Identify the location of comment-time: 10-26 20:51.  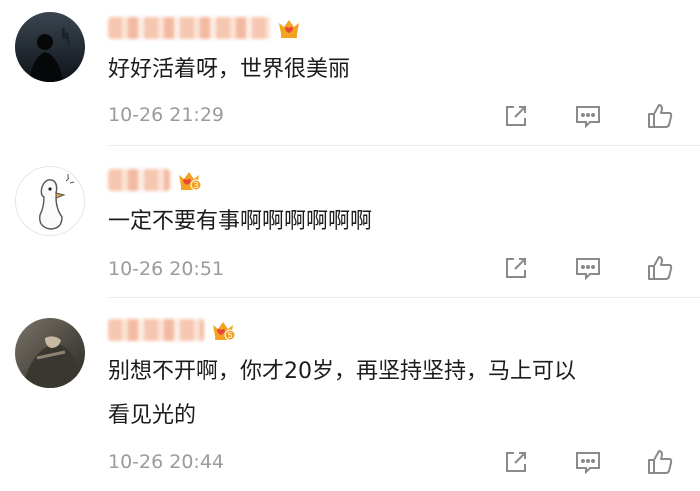
(166, 269).